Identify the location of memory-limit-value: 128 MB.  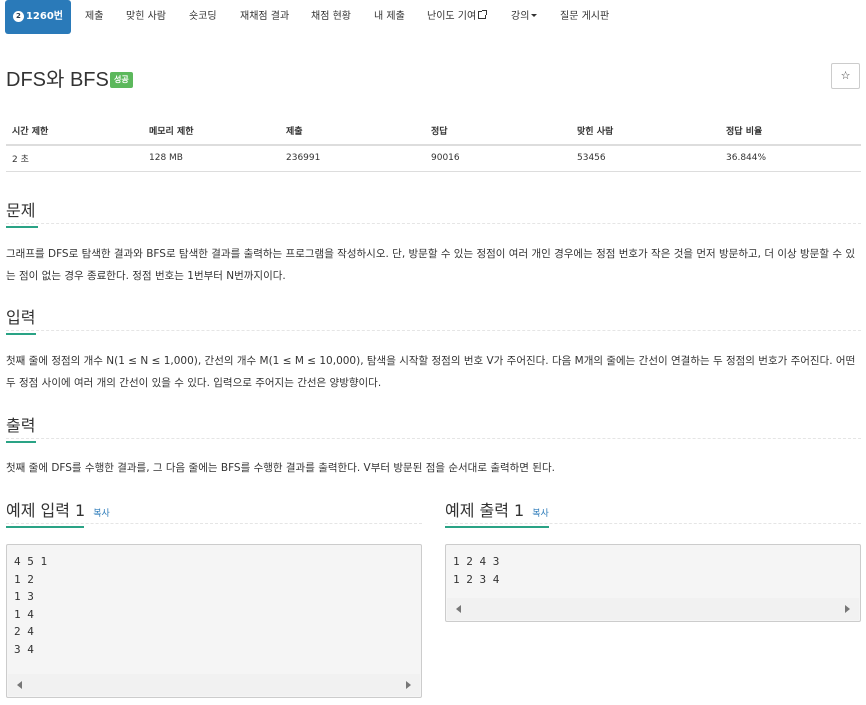
(211, 158).